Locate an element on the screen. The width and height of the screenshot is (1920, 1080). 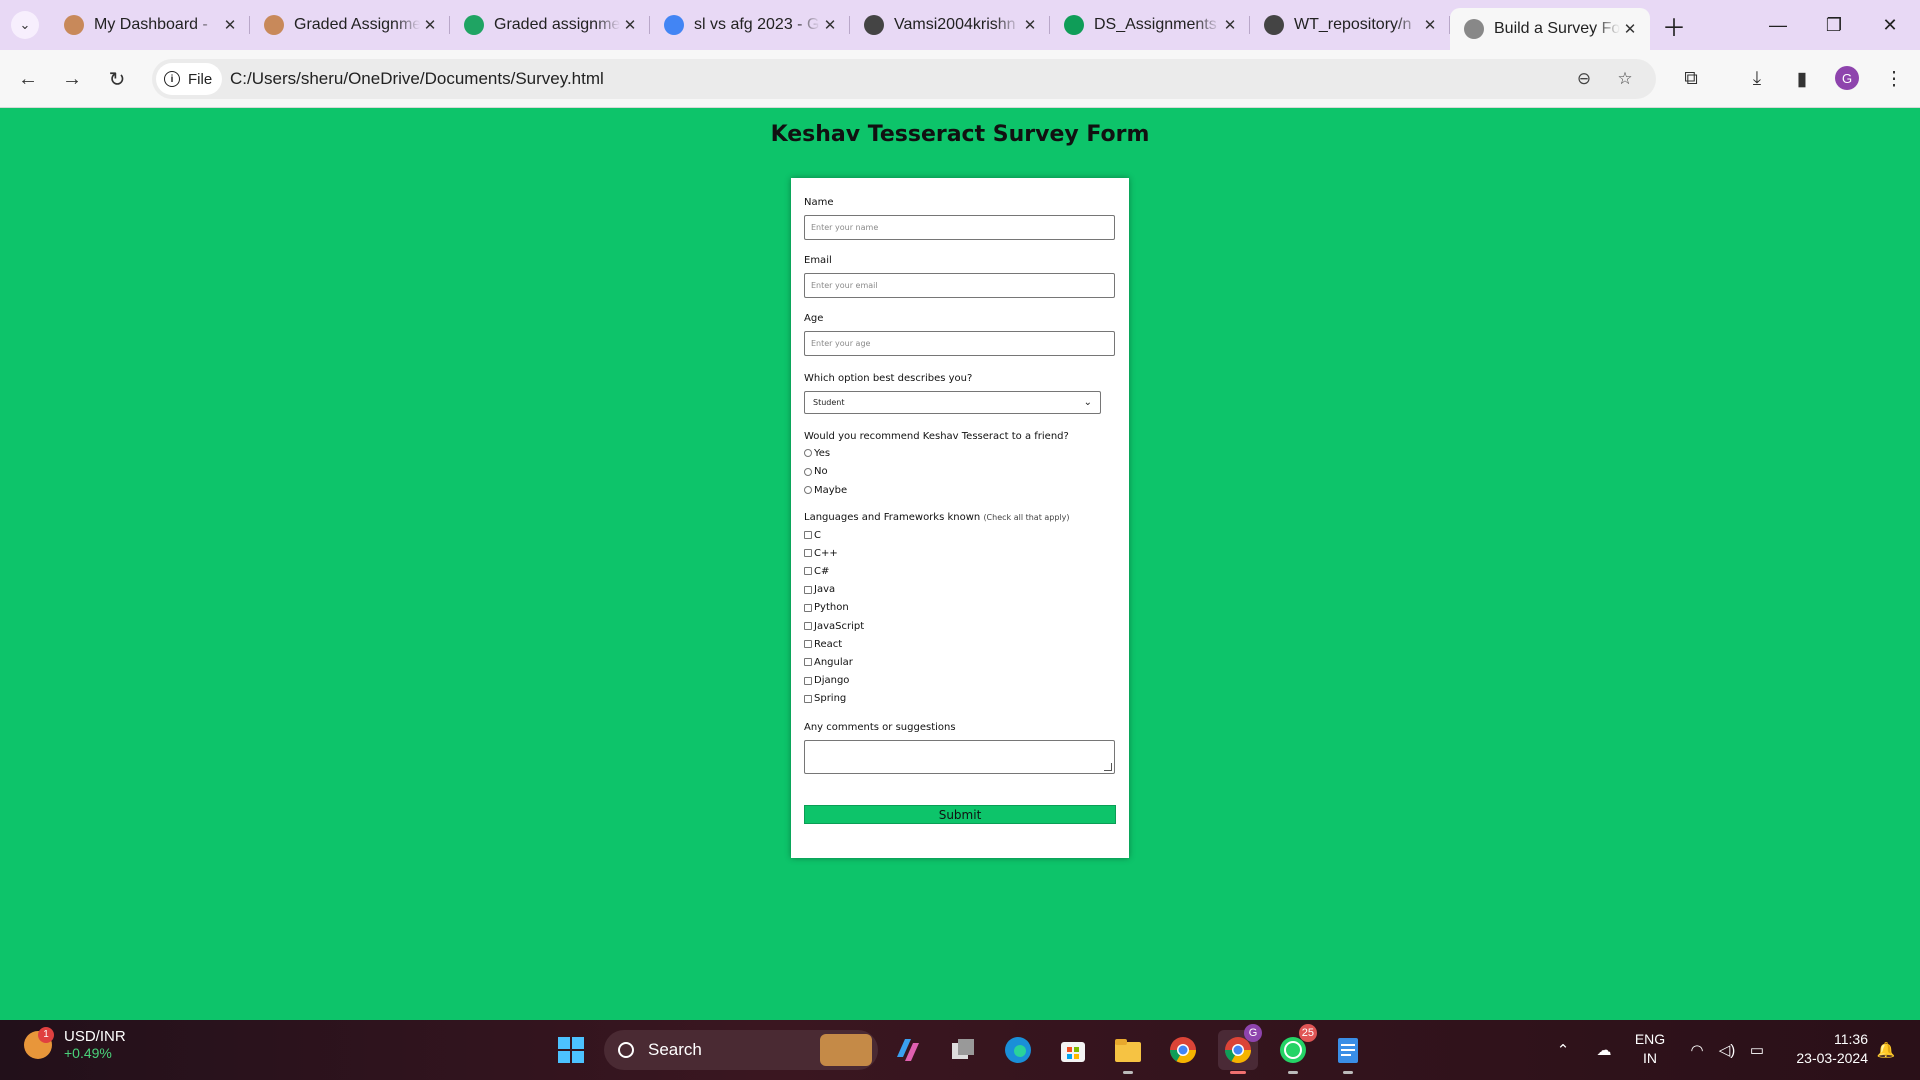
language-option: Python is located at coordinates (826, 608).